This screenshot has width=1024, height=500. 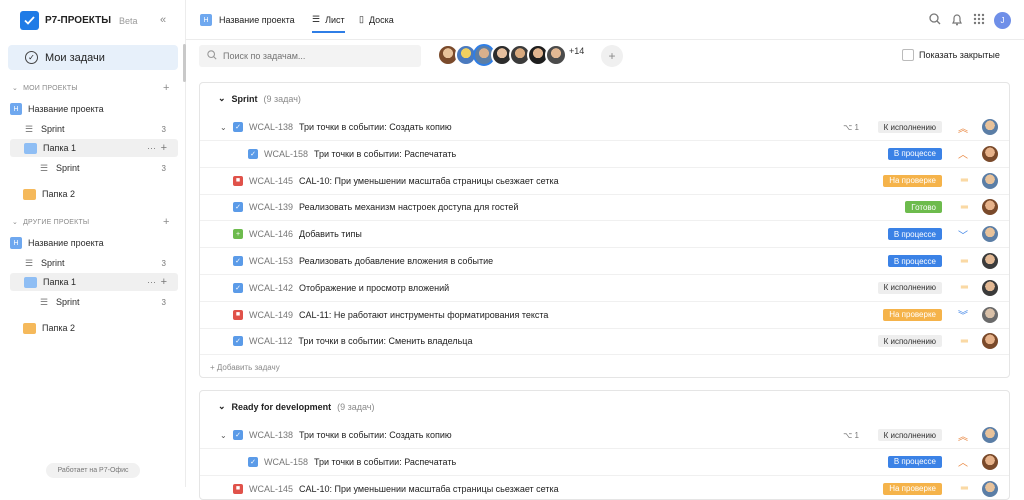 What do you see at coordinates (604, 235) in the screenshot?
I see `task-row: + WCAL-146 Добавить типы В процессе ﹀` at bounding box center [604, 235].